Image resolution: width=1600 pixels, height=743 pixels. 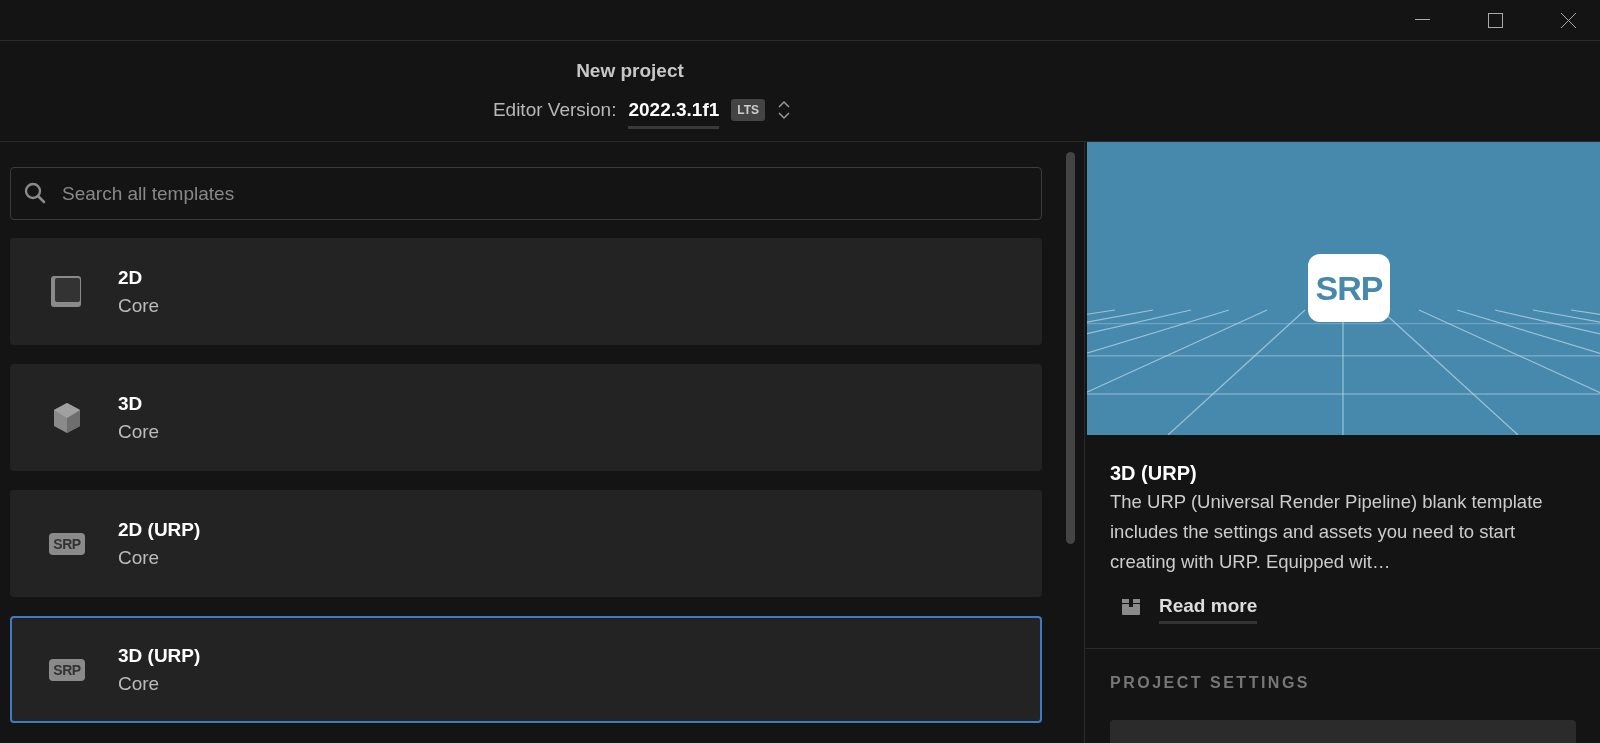 I want to click on template-name: 2D (URP), so click(x=159, y=529).